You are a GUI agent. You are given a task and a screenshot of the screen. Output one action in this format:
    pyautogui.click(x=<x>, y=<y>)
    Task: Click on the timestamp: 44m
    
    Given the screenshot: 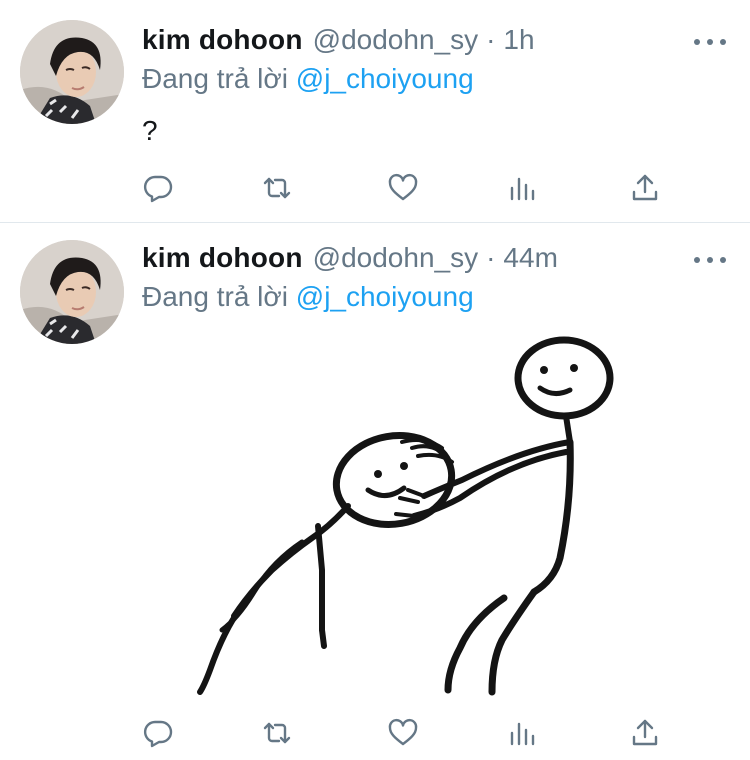 What is the action you would take?
    pyautogui.click(x=530, y=258)
    